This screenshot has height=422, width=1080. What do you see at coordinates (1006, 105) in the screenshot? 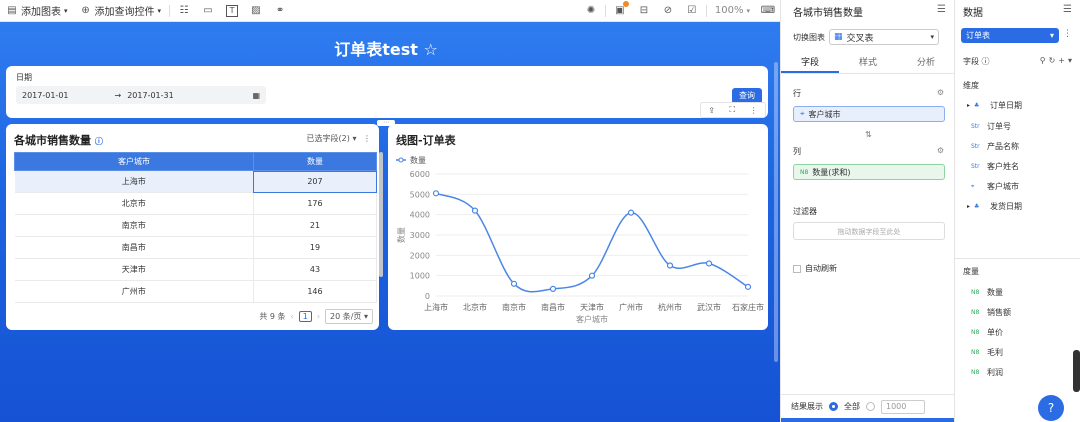
I see `field-name: 订单日期` at bounding box center [1006, 105].